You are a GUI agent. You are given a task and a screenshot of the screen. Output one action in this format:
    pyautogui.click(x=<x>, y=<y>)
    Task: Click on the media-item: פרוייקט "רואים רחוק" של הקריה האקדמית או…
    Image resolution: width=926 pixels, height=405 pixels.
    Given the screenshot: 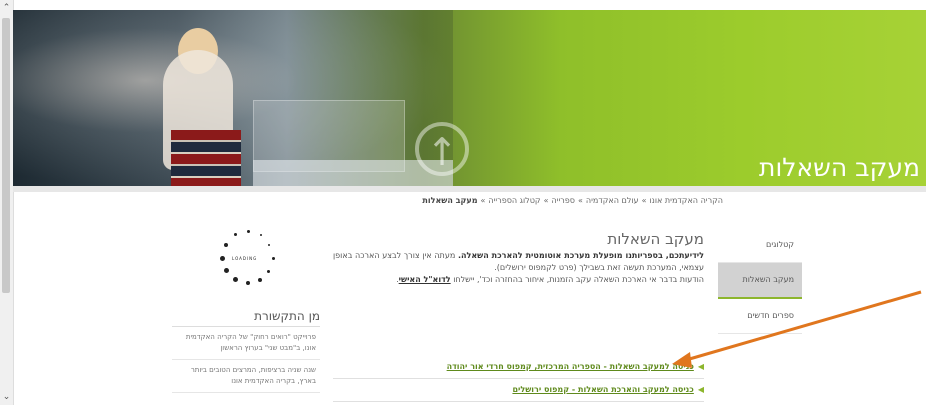 What is the action you would take?
    pyautogui.click(x=246, y=343)
    